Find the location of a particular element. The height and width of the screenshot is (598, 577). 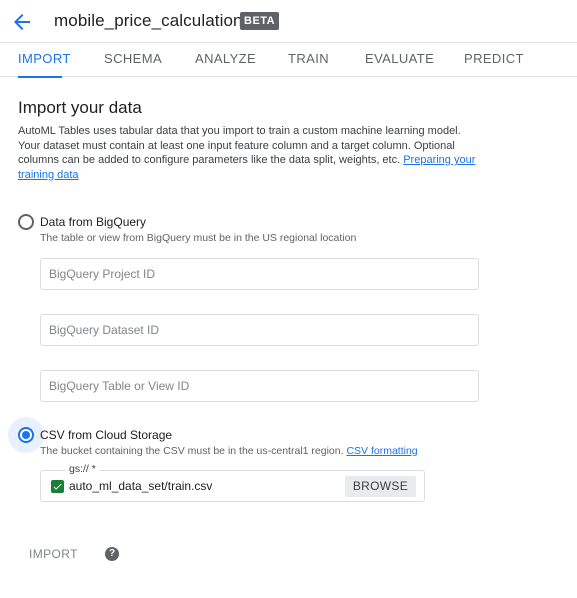

bigquery-table-input is located at coordinates (259, 386).